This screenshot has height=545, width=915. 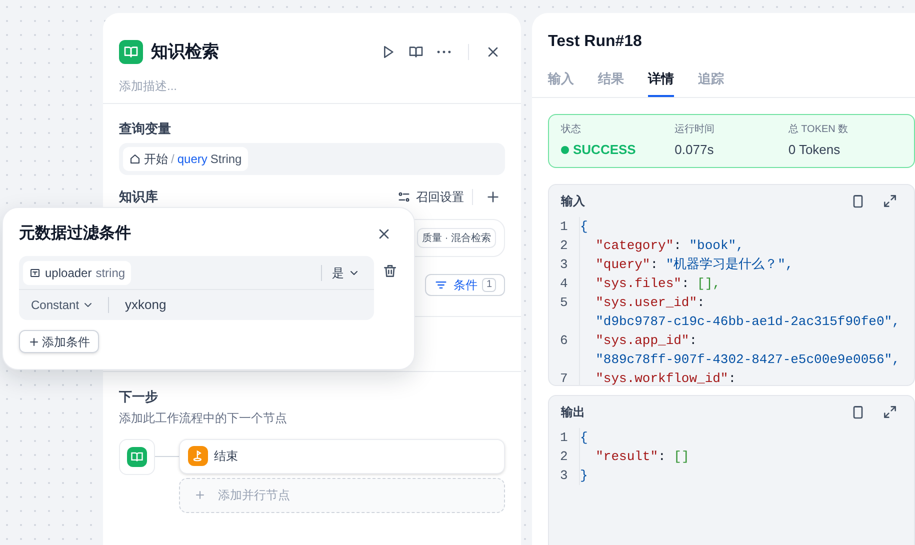 What do you see at coordinates (198, 456) in the screenshot?
I see `flag-icon` at bounding box center [198, 456].